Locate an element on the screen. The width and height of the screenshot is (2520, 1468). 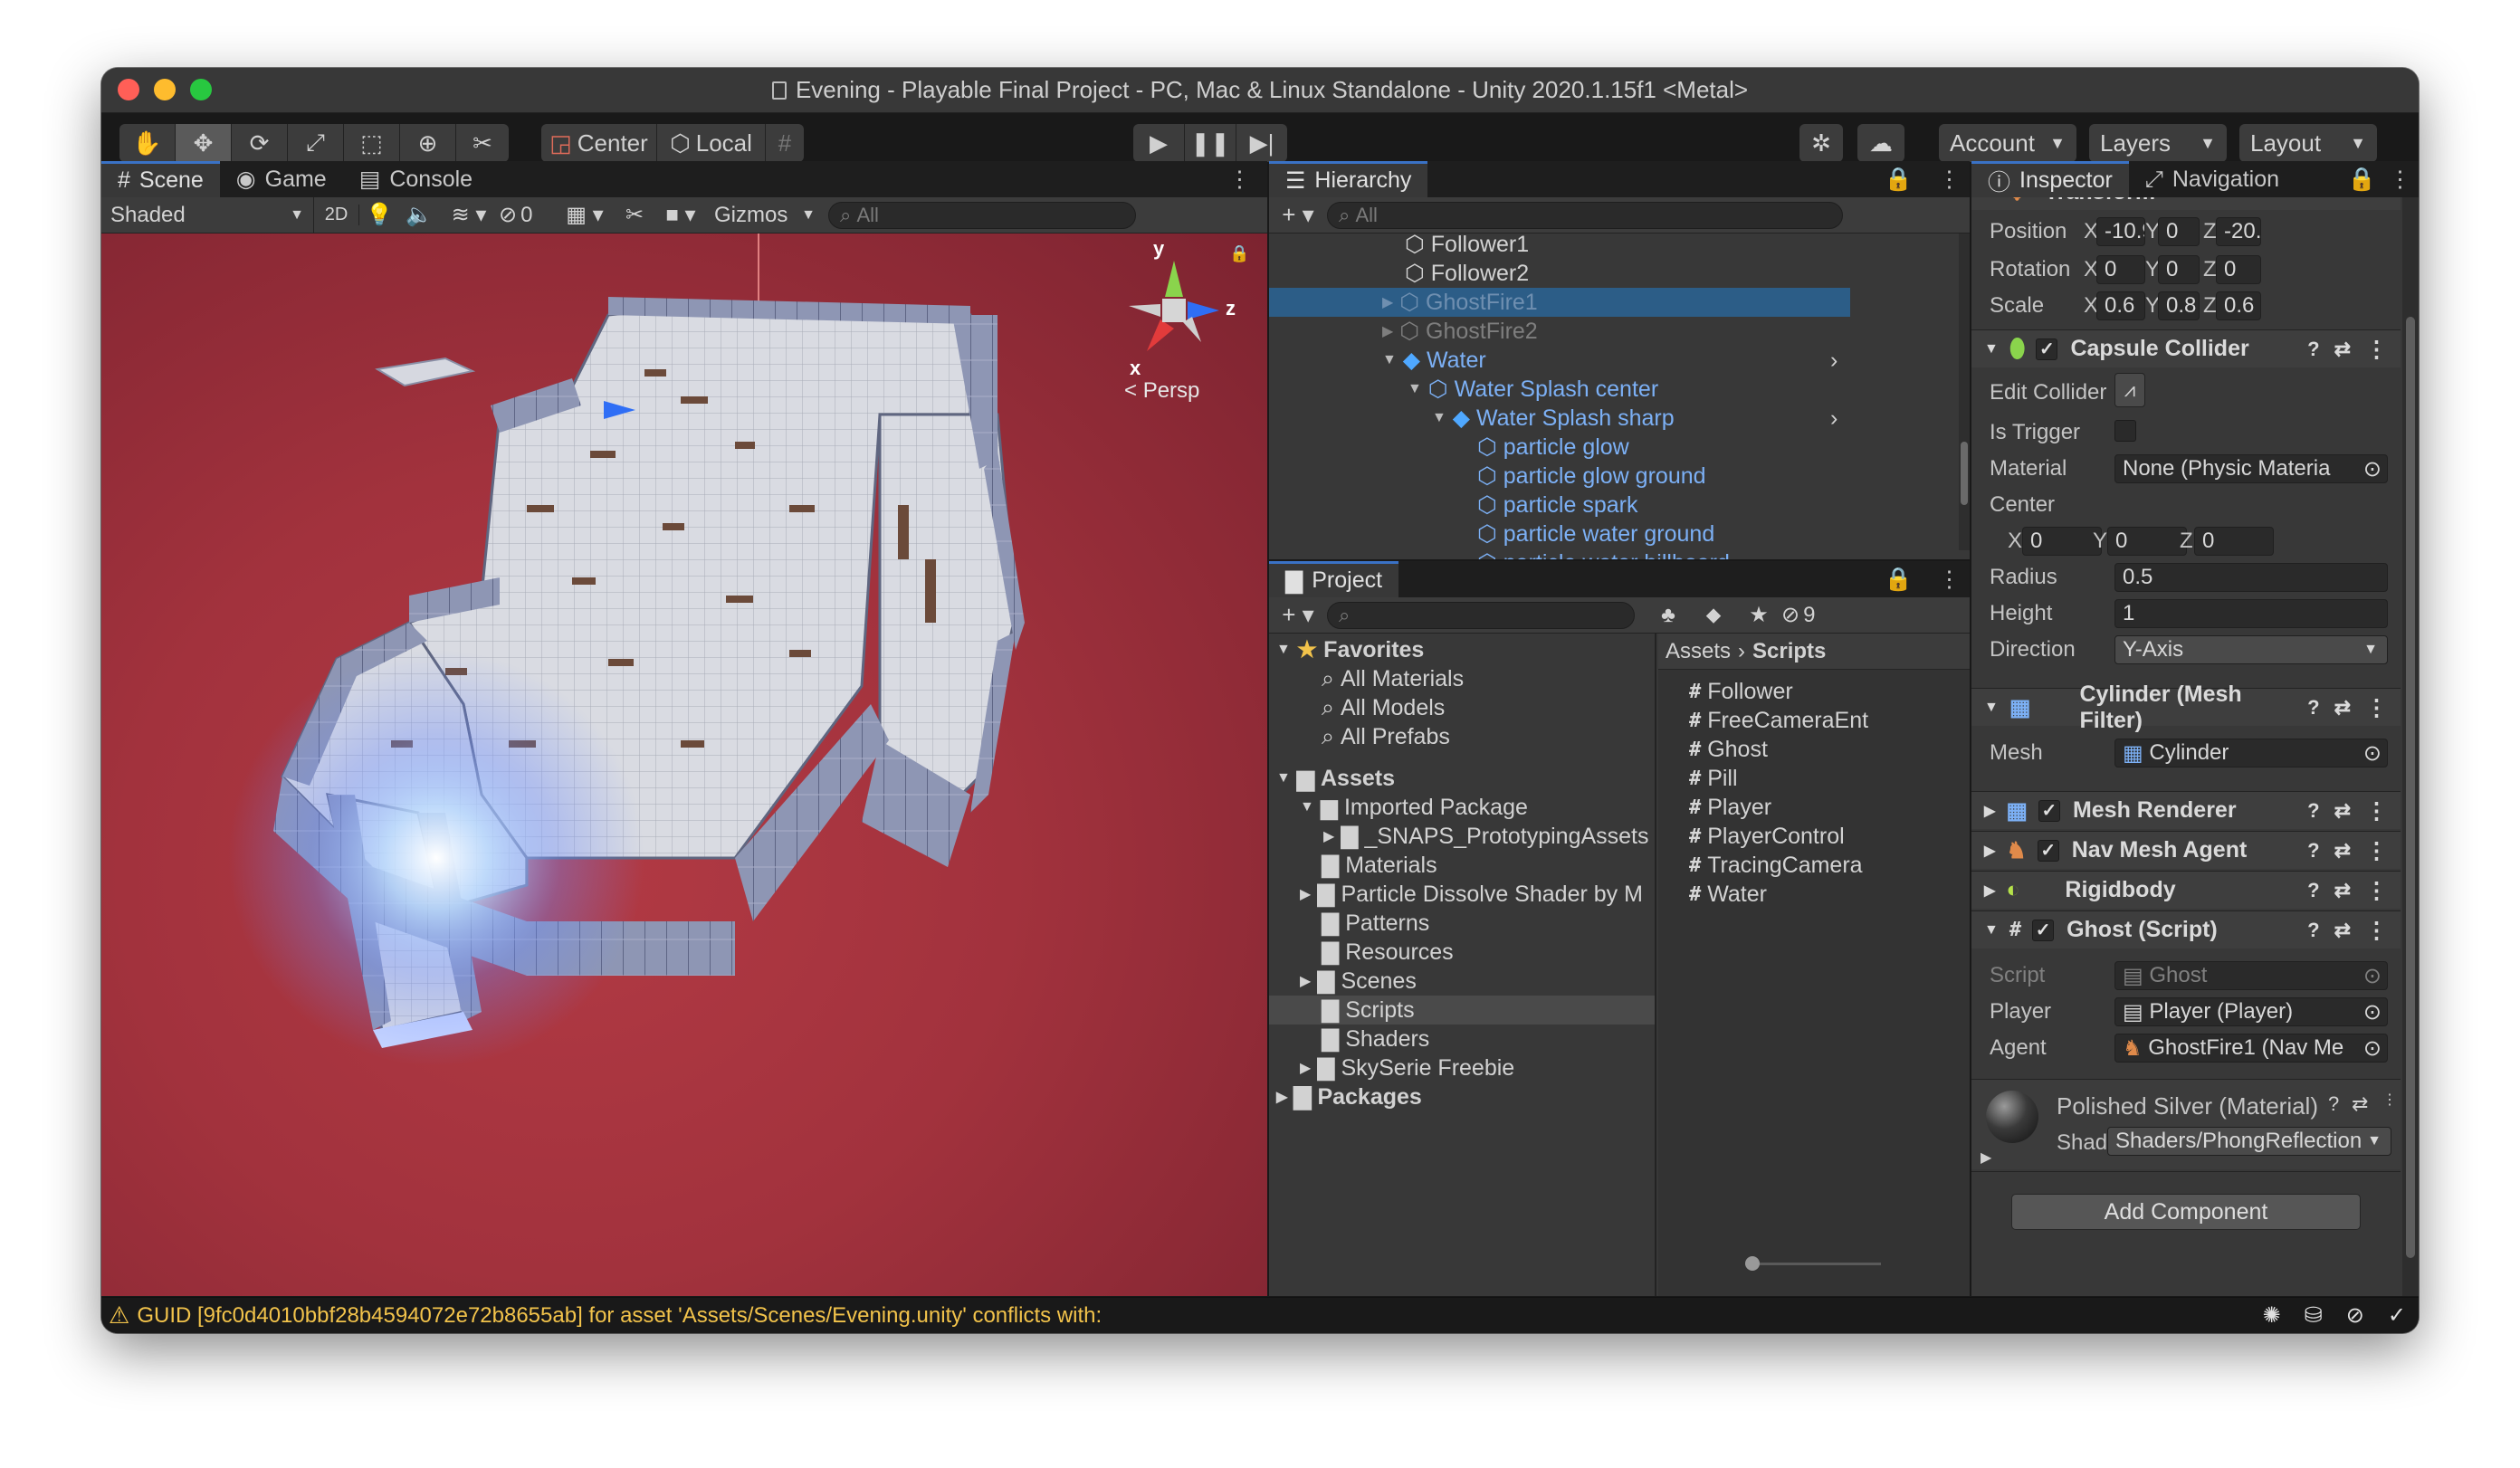
inspector-menu-button: ⋮ is located at coordinates (2400, 179).